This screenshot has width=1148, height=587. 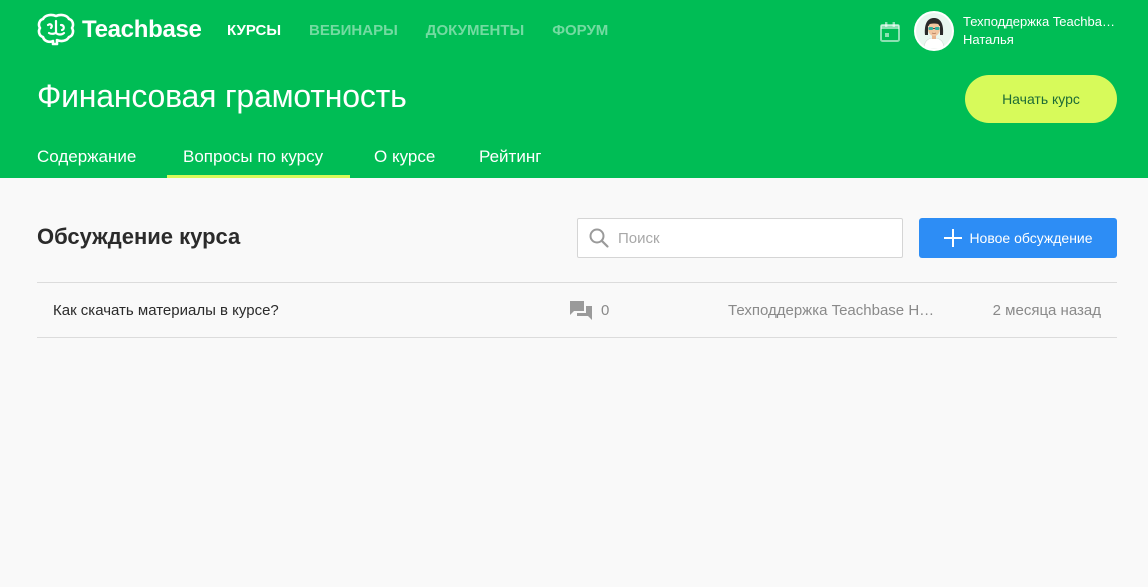 I want to click on new-discussion-label: Новое обсуждение, so click(x=1031, y=238).